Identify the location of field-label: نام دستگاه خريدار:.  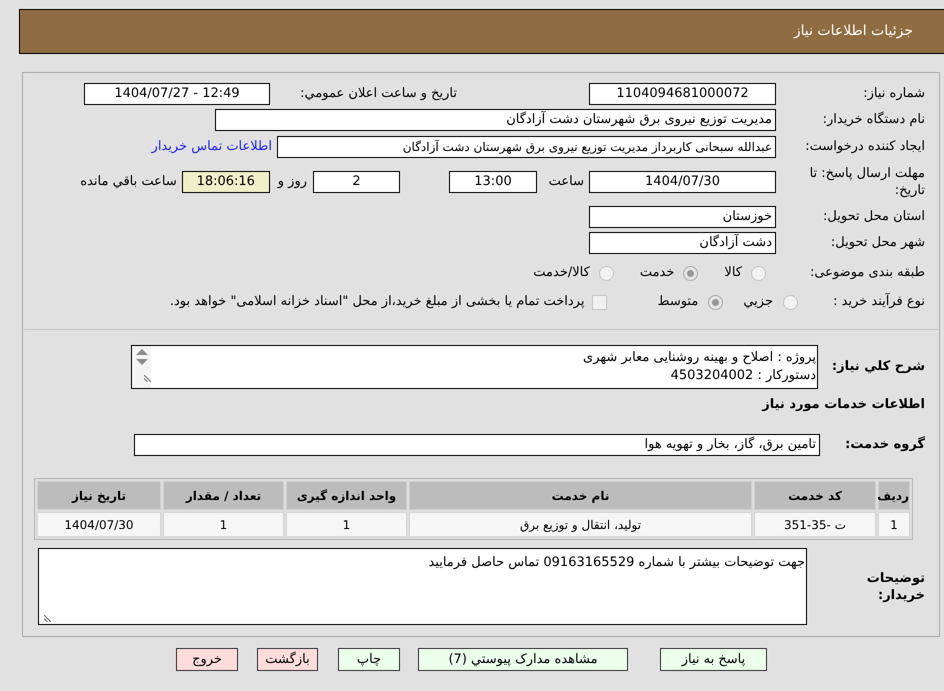
(873, 120).